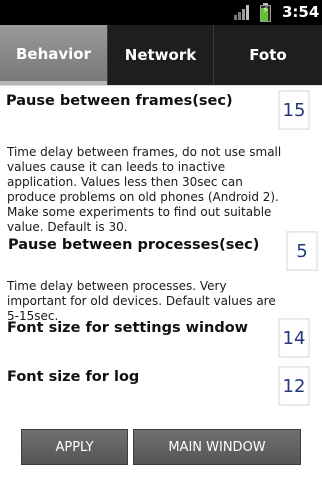 The width and height of the screenshot is (322, 481). What do you see at coordinates (265, 12) in the screenshot?
I see `battery-charging-icon: ⚡` at bounding box center [265, 12].